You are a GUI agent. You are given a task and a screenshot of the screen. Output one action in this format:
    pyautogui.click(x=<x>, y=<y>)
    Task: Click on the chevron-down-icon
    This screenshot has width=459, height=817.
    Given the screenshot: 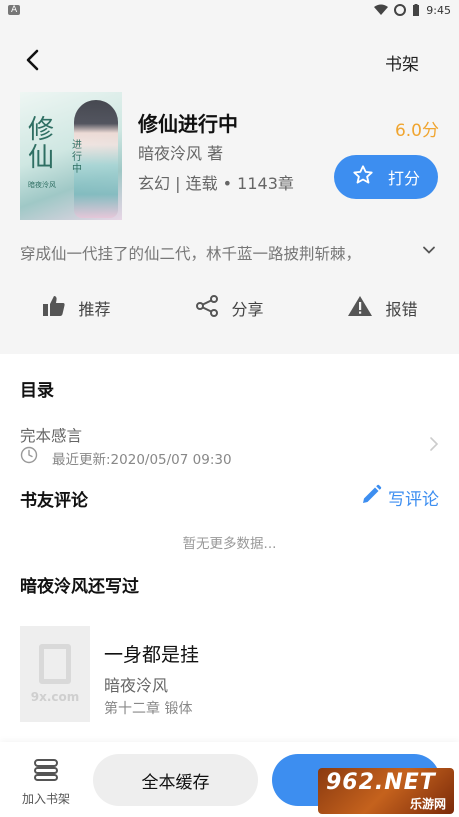 What is the action you would take?
    pyautogui.click(x=429, y=252)
    